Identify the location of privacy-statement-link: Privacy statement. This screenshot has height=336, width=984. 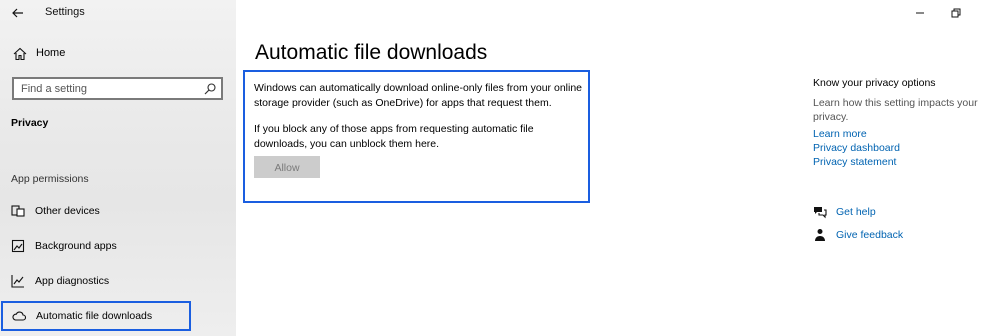
(854, 162).